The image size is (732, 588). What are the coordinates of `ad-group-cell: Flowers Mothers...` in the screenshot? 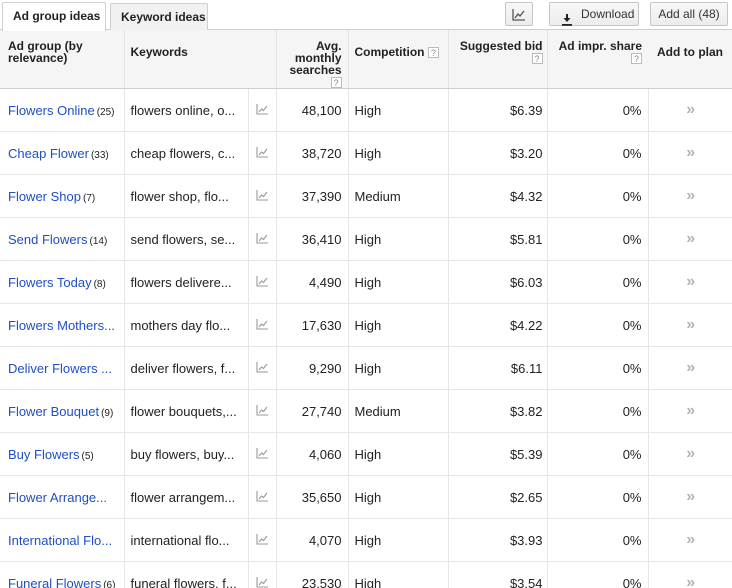 It's located at (62, 325).